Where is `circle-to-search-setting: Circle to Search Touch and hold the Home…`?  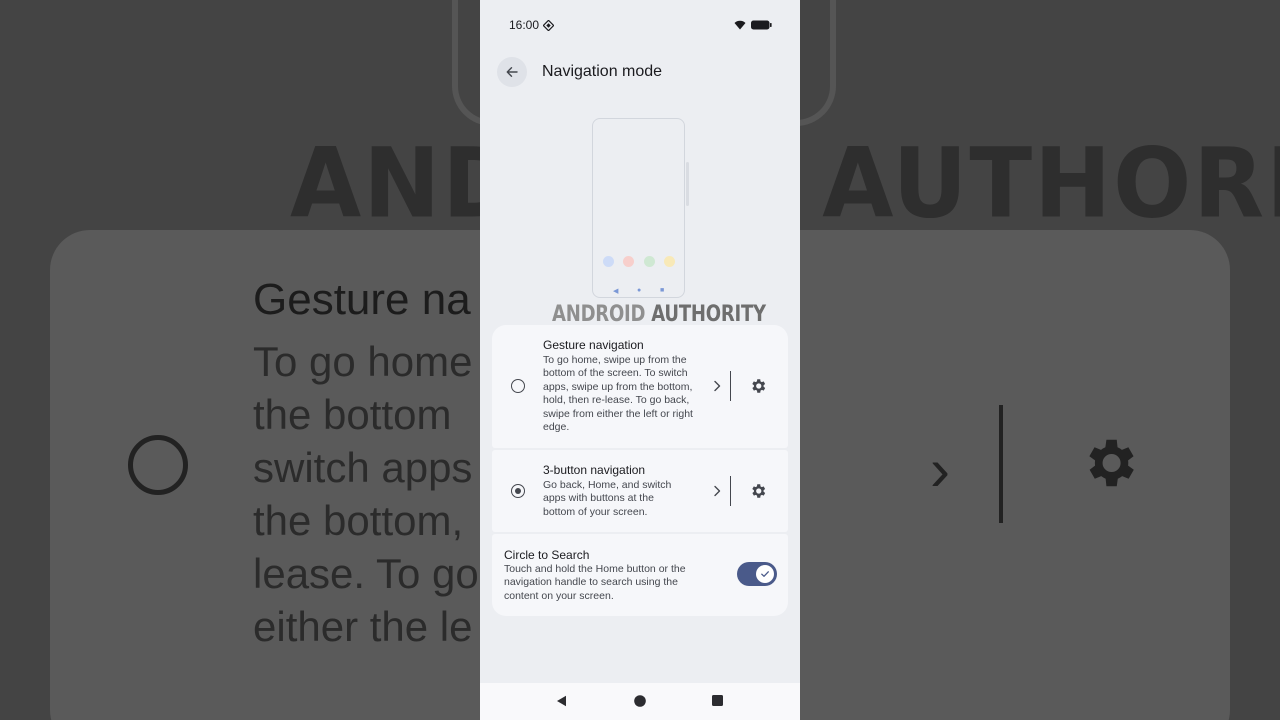
circle-to-search-setting: Circle to Search Touch and hold the Home… is located at coordinates (640, 575).